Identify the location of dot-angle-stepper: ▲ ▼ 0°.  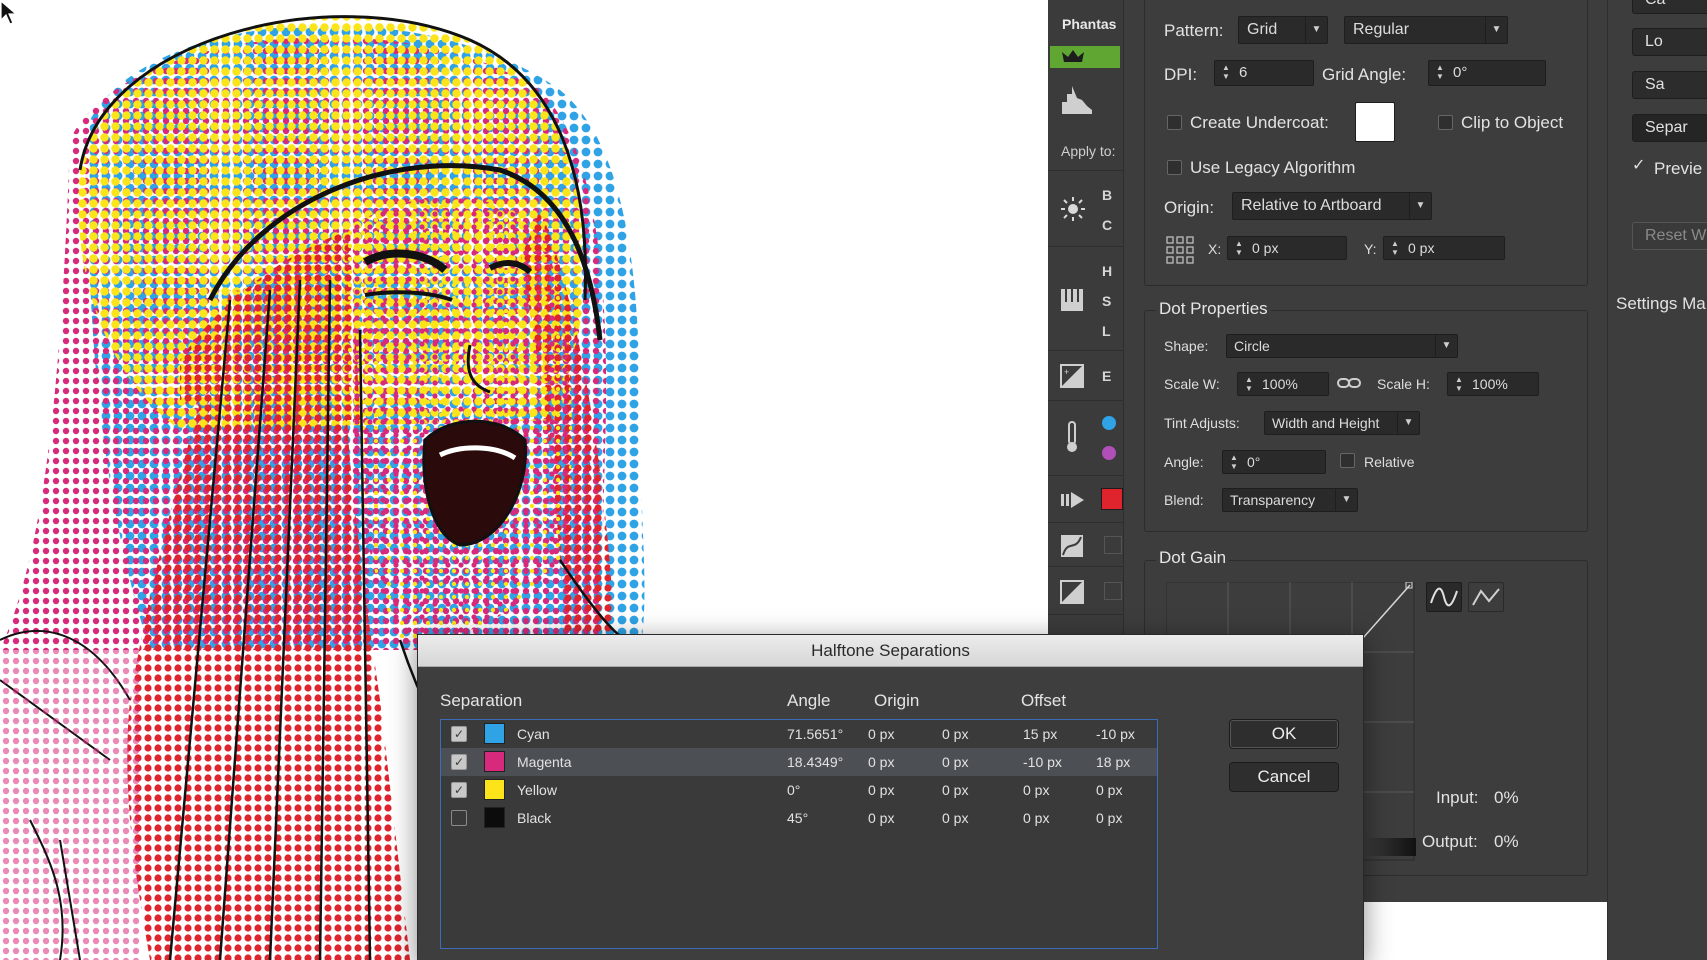
(1274, 462).